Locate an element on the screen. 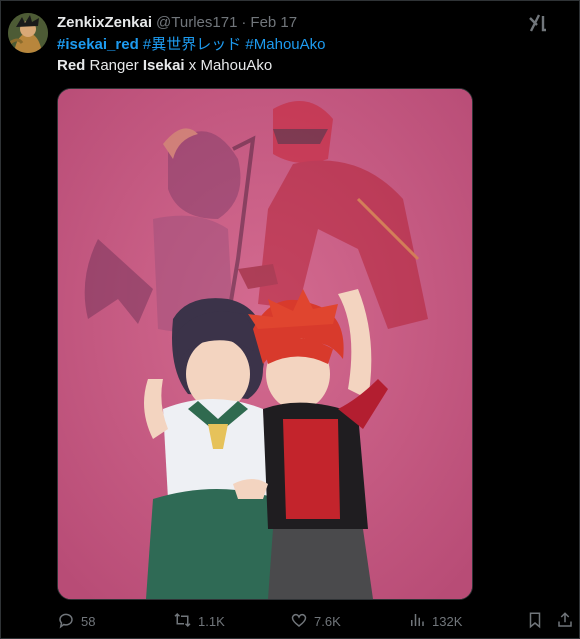 Image resolution: width=580 pixels, height=639 pixels. hashtag-line: #isekai_red #異世界レッド #MahouAko is located at coordinates (191, 45).